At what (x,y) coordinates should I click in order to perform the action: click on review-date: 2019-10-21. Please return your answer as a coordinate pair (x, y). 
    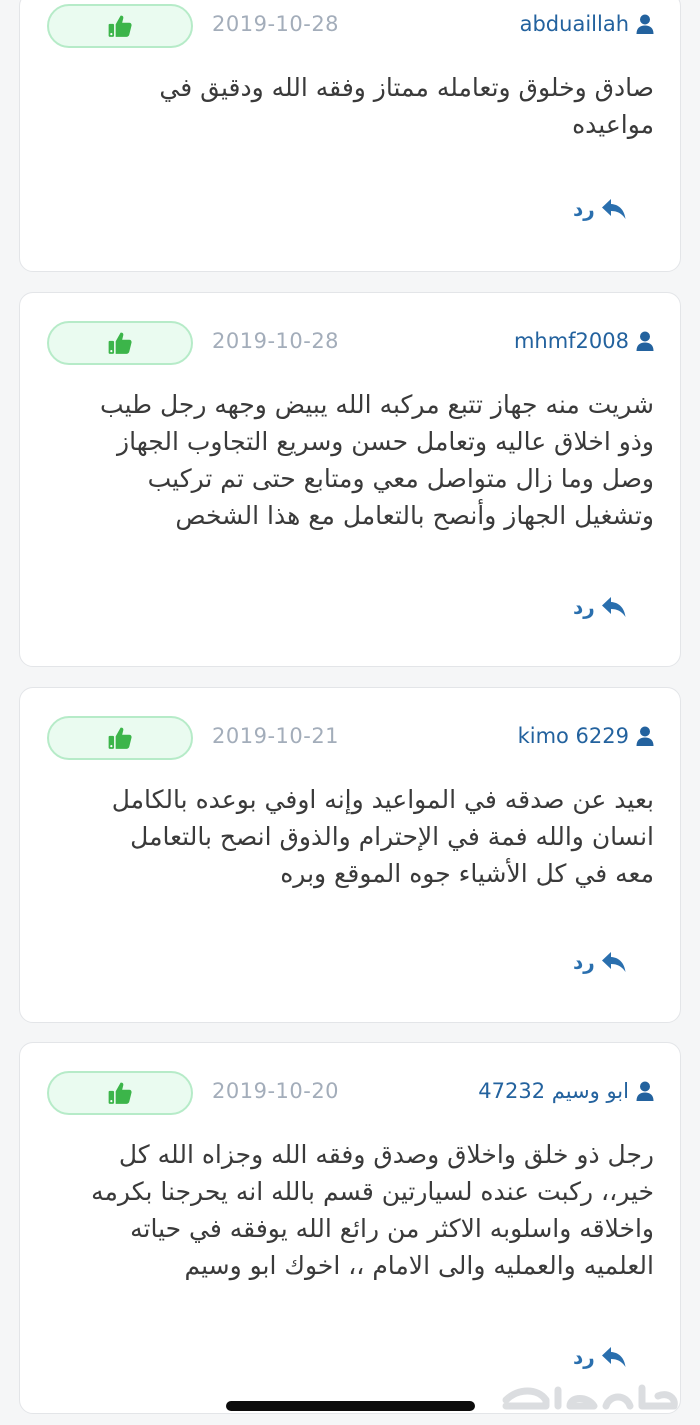
    Looking at the image, I should click on (276, 736).